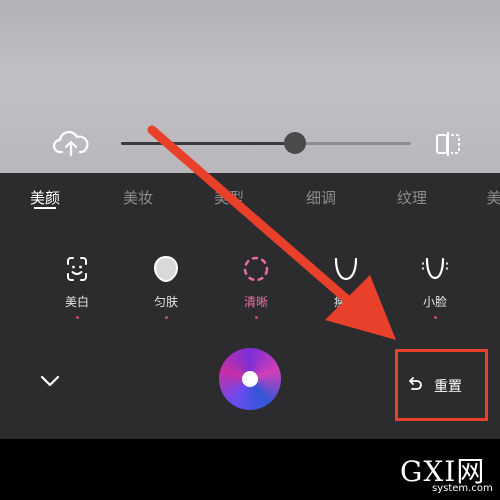 The height and width of the screenshot is (500, 500). I want to click on small-face-icon, so click(435, 268).